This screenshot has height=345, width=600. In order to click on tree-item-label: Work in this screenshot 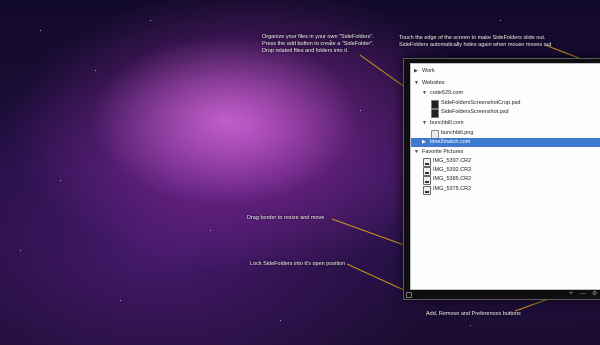, I will do `click(428, 71)`.